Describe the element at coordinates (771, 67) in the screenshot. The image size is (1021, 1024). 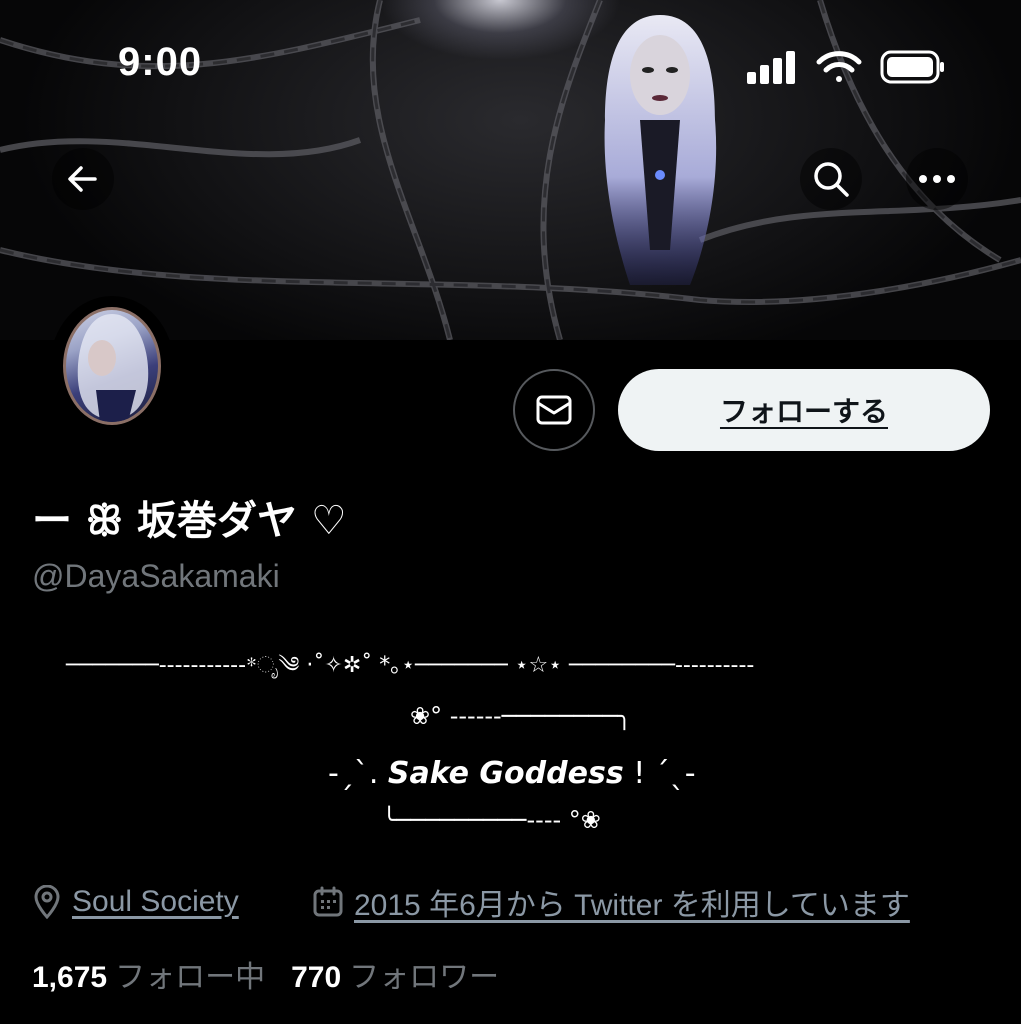
I see `cellular-signal-icon` at that location.